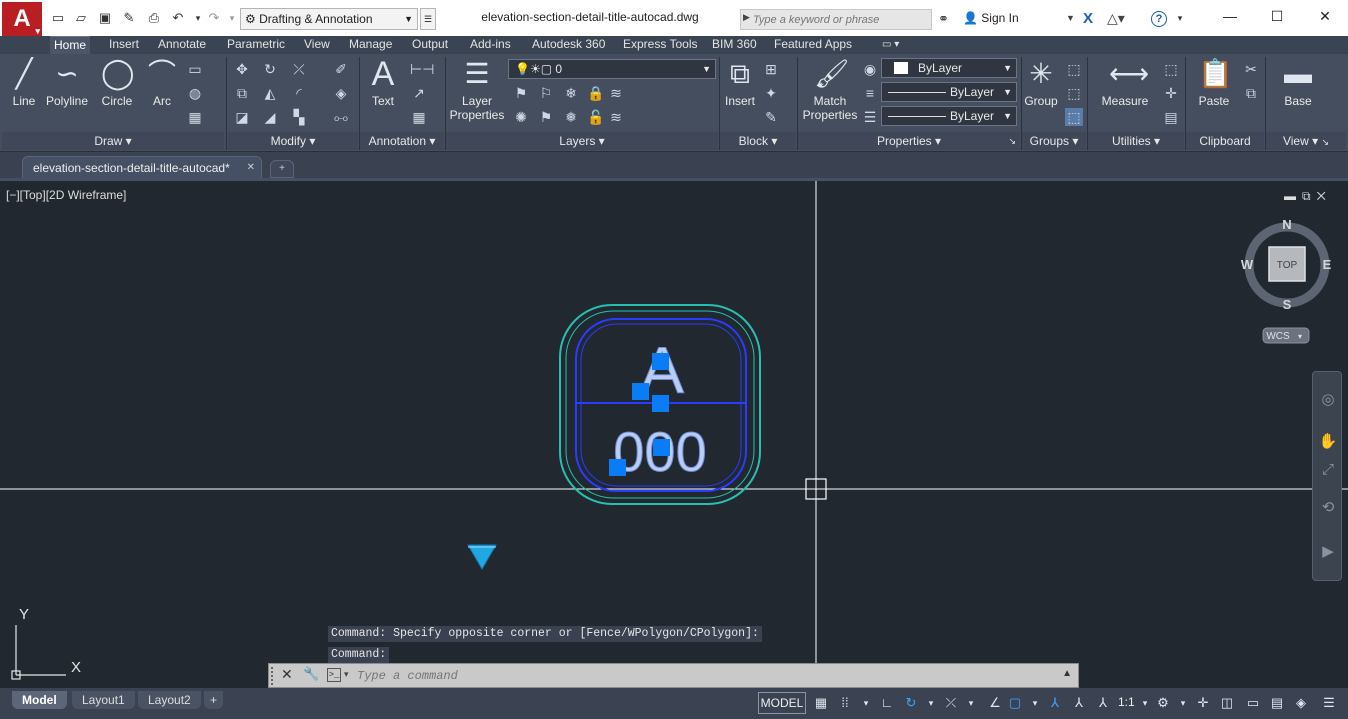  Describe the element at coordinates (117, 83) in the screenshot. I see `circle-button: ◯ Circle` at that location.